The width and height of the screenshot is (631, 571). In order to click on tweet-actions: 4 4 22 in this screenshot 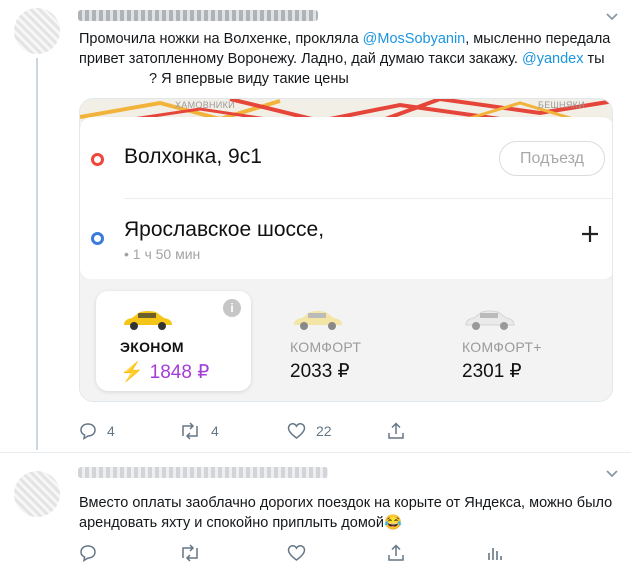, I will do `click(242, 431)`.